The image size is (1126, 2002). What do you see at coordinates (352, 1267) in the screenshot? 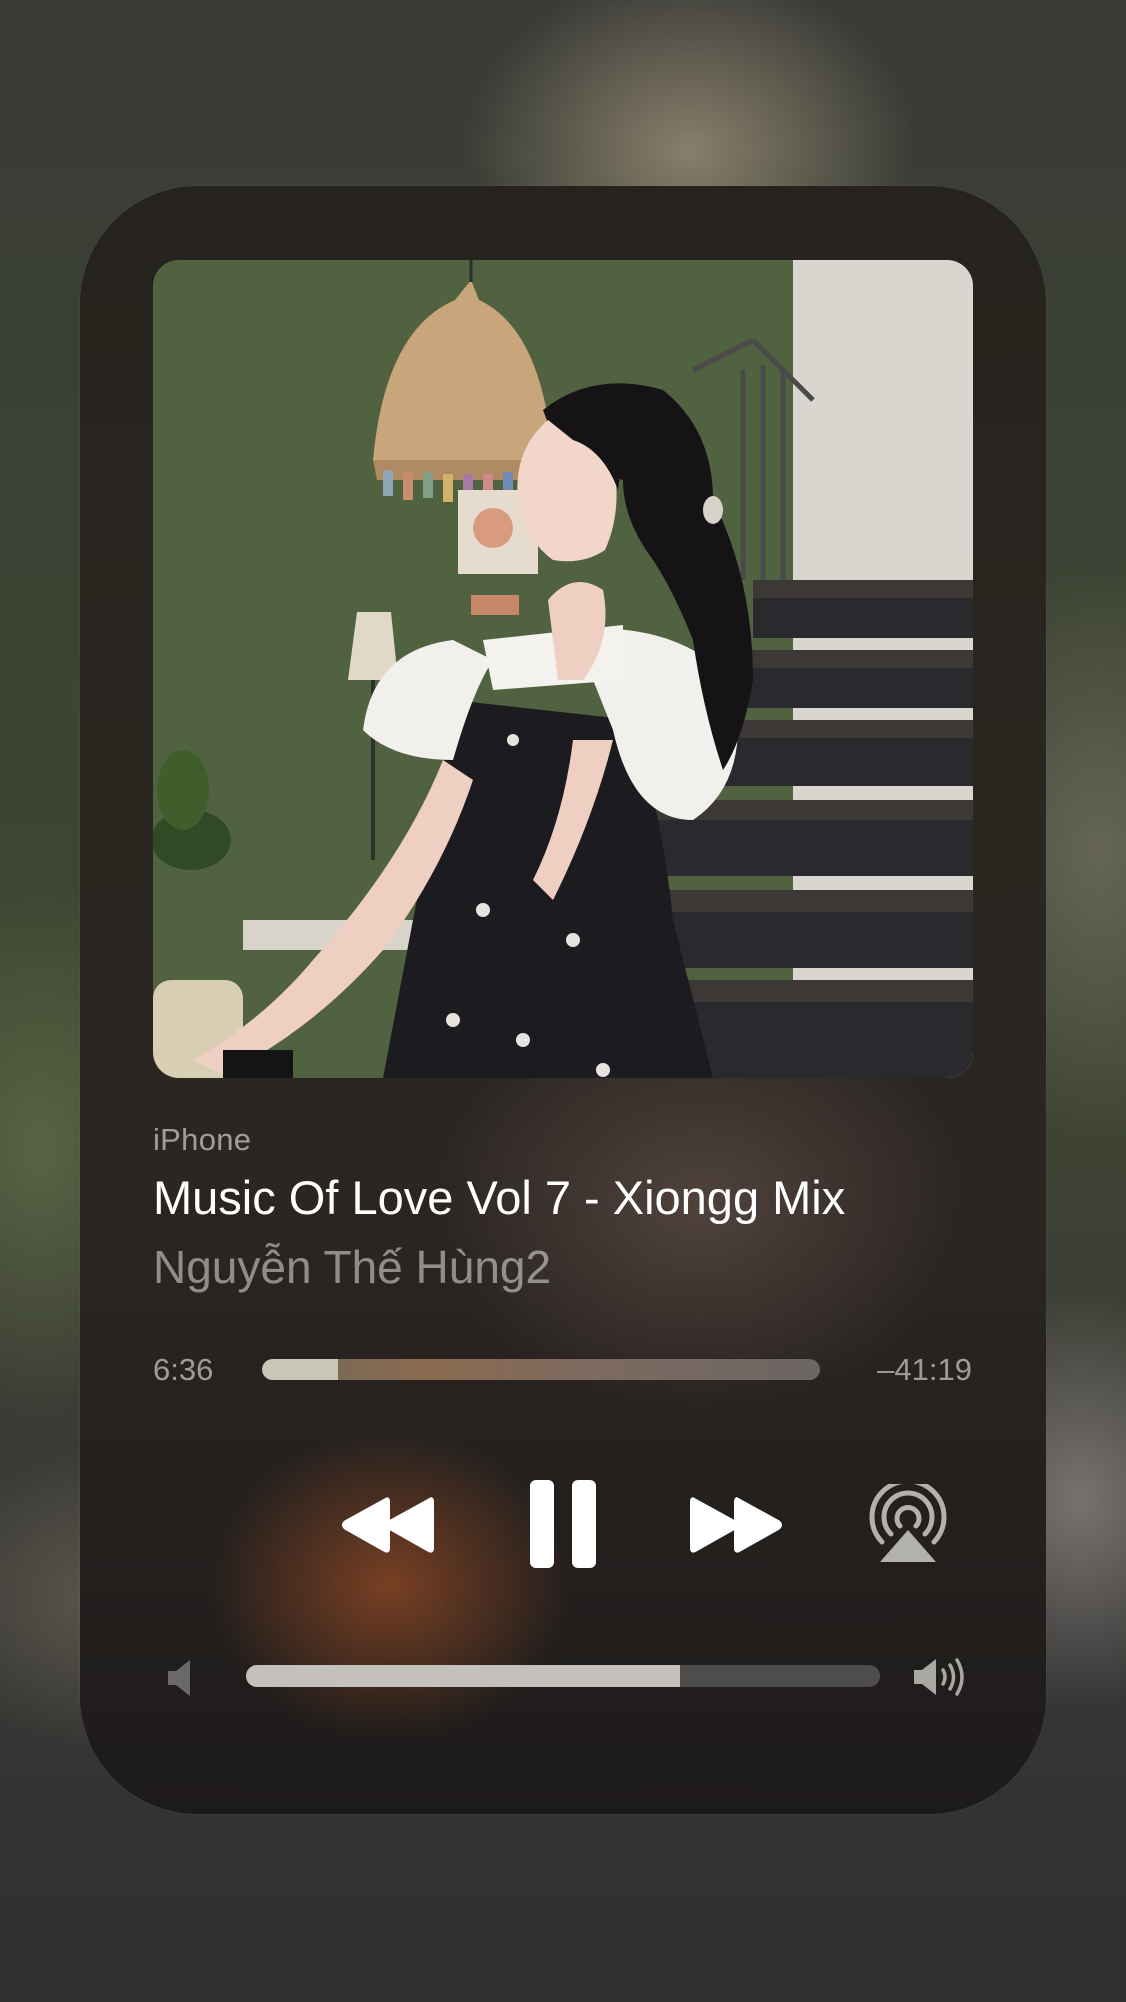
I see `track-artist: Nguyễn Thế Hùng2` at bounding box center [352, 1267].